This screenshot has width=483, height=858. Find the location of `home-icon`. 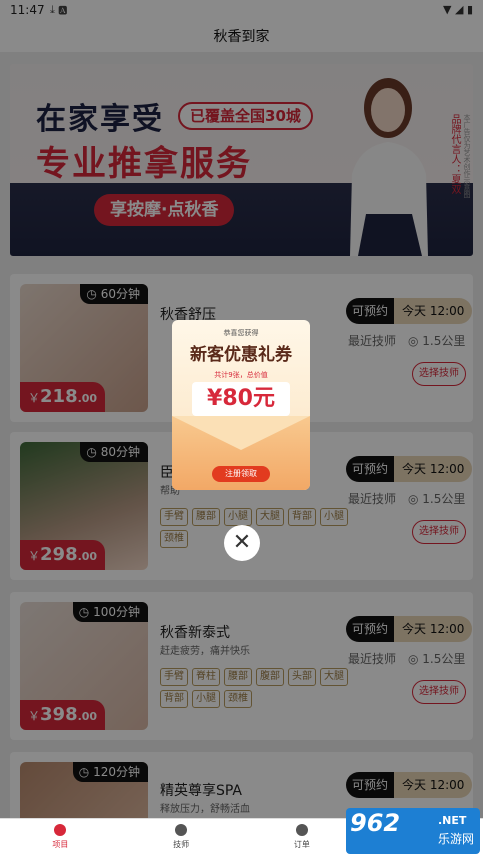

home-icon is located at coordinates (60, 830).